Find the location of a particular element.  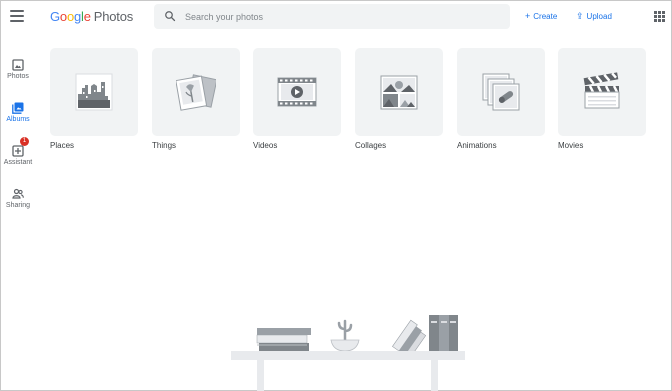

bookshelf-illustration is located at coordinates (348, 353).